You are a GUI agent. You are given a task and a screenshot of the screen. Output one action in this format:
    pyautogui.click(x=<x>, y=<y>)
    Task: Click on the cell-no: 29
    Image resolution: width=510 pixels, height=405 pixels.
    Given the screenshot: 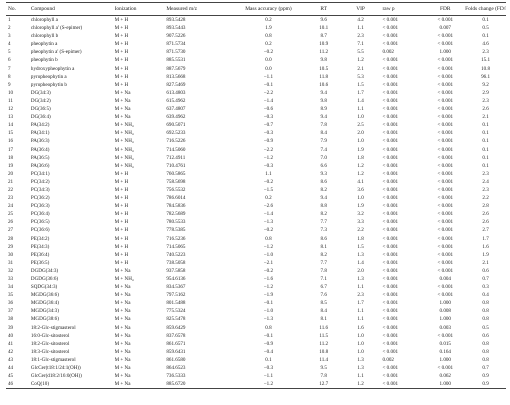 What is the action you would take?
    pyautogui.click(x=11, y=246)
    